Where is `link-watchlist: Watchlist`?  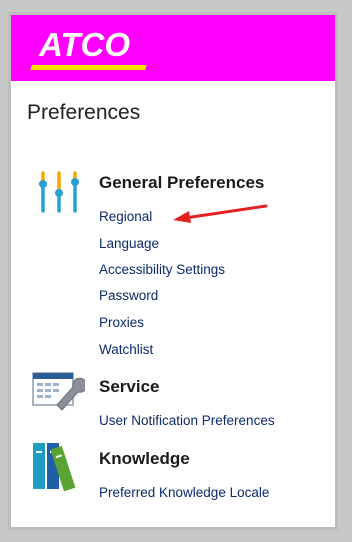 link-watchlist: Watchlist is located at coordinates (126, 349).